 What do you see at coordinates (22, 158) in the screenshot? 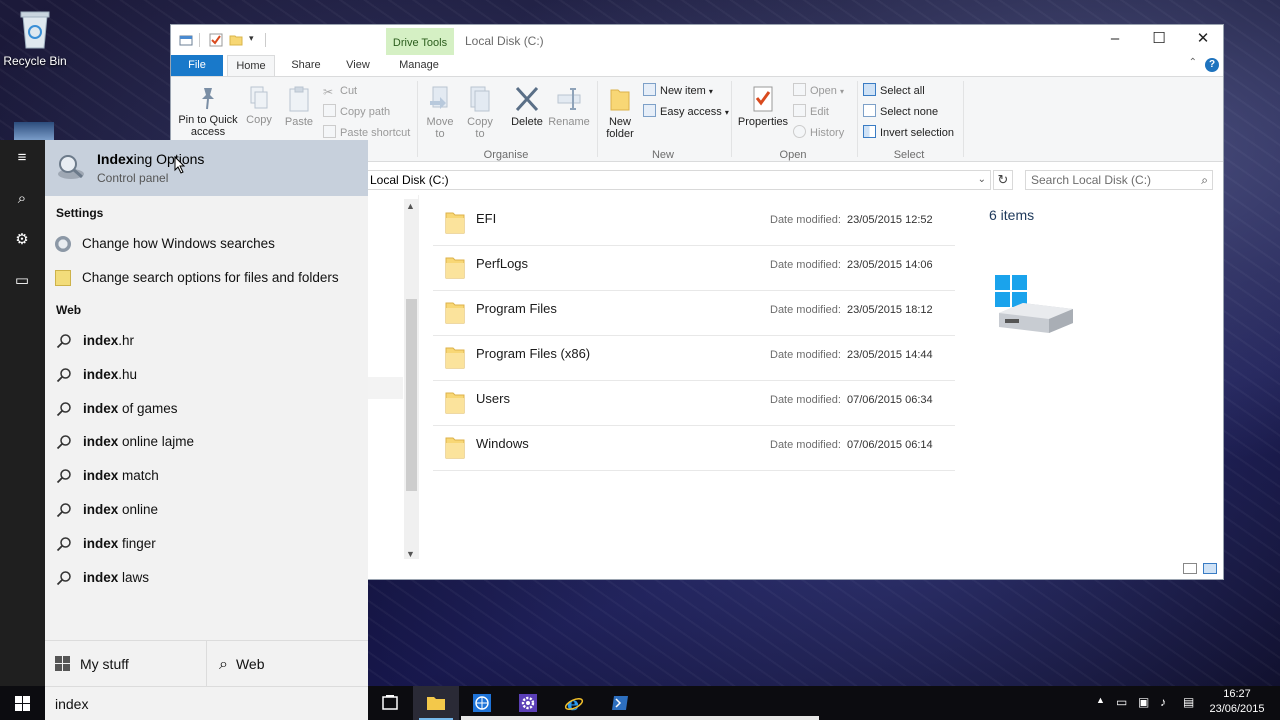
I see `hamburger-menu-icon: ≡` at bounding box center [22, 158].